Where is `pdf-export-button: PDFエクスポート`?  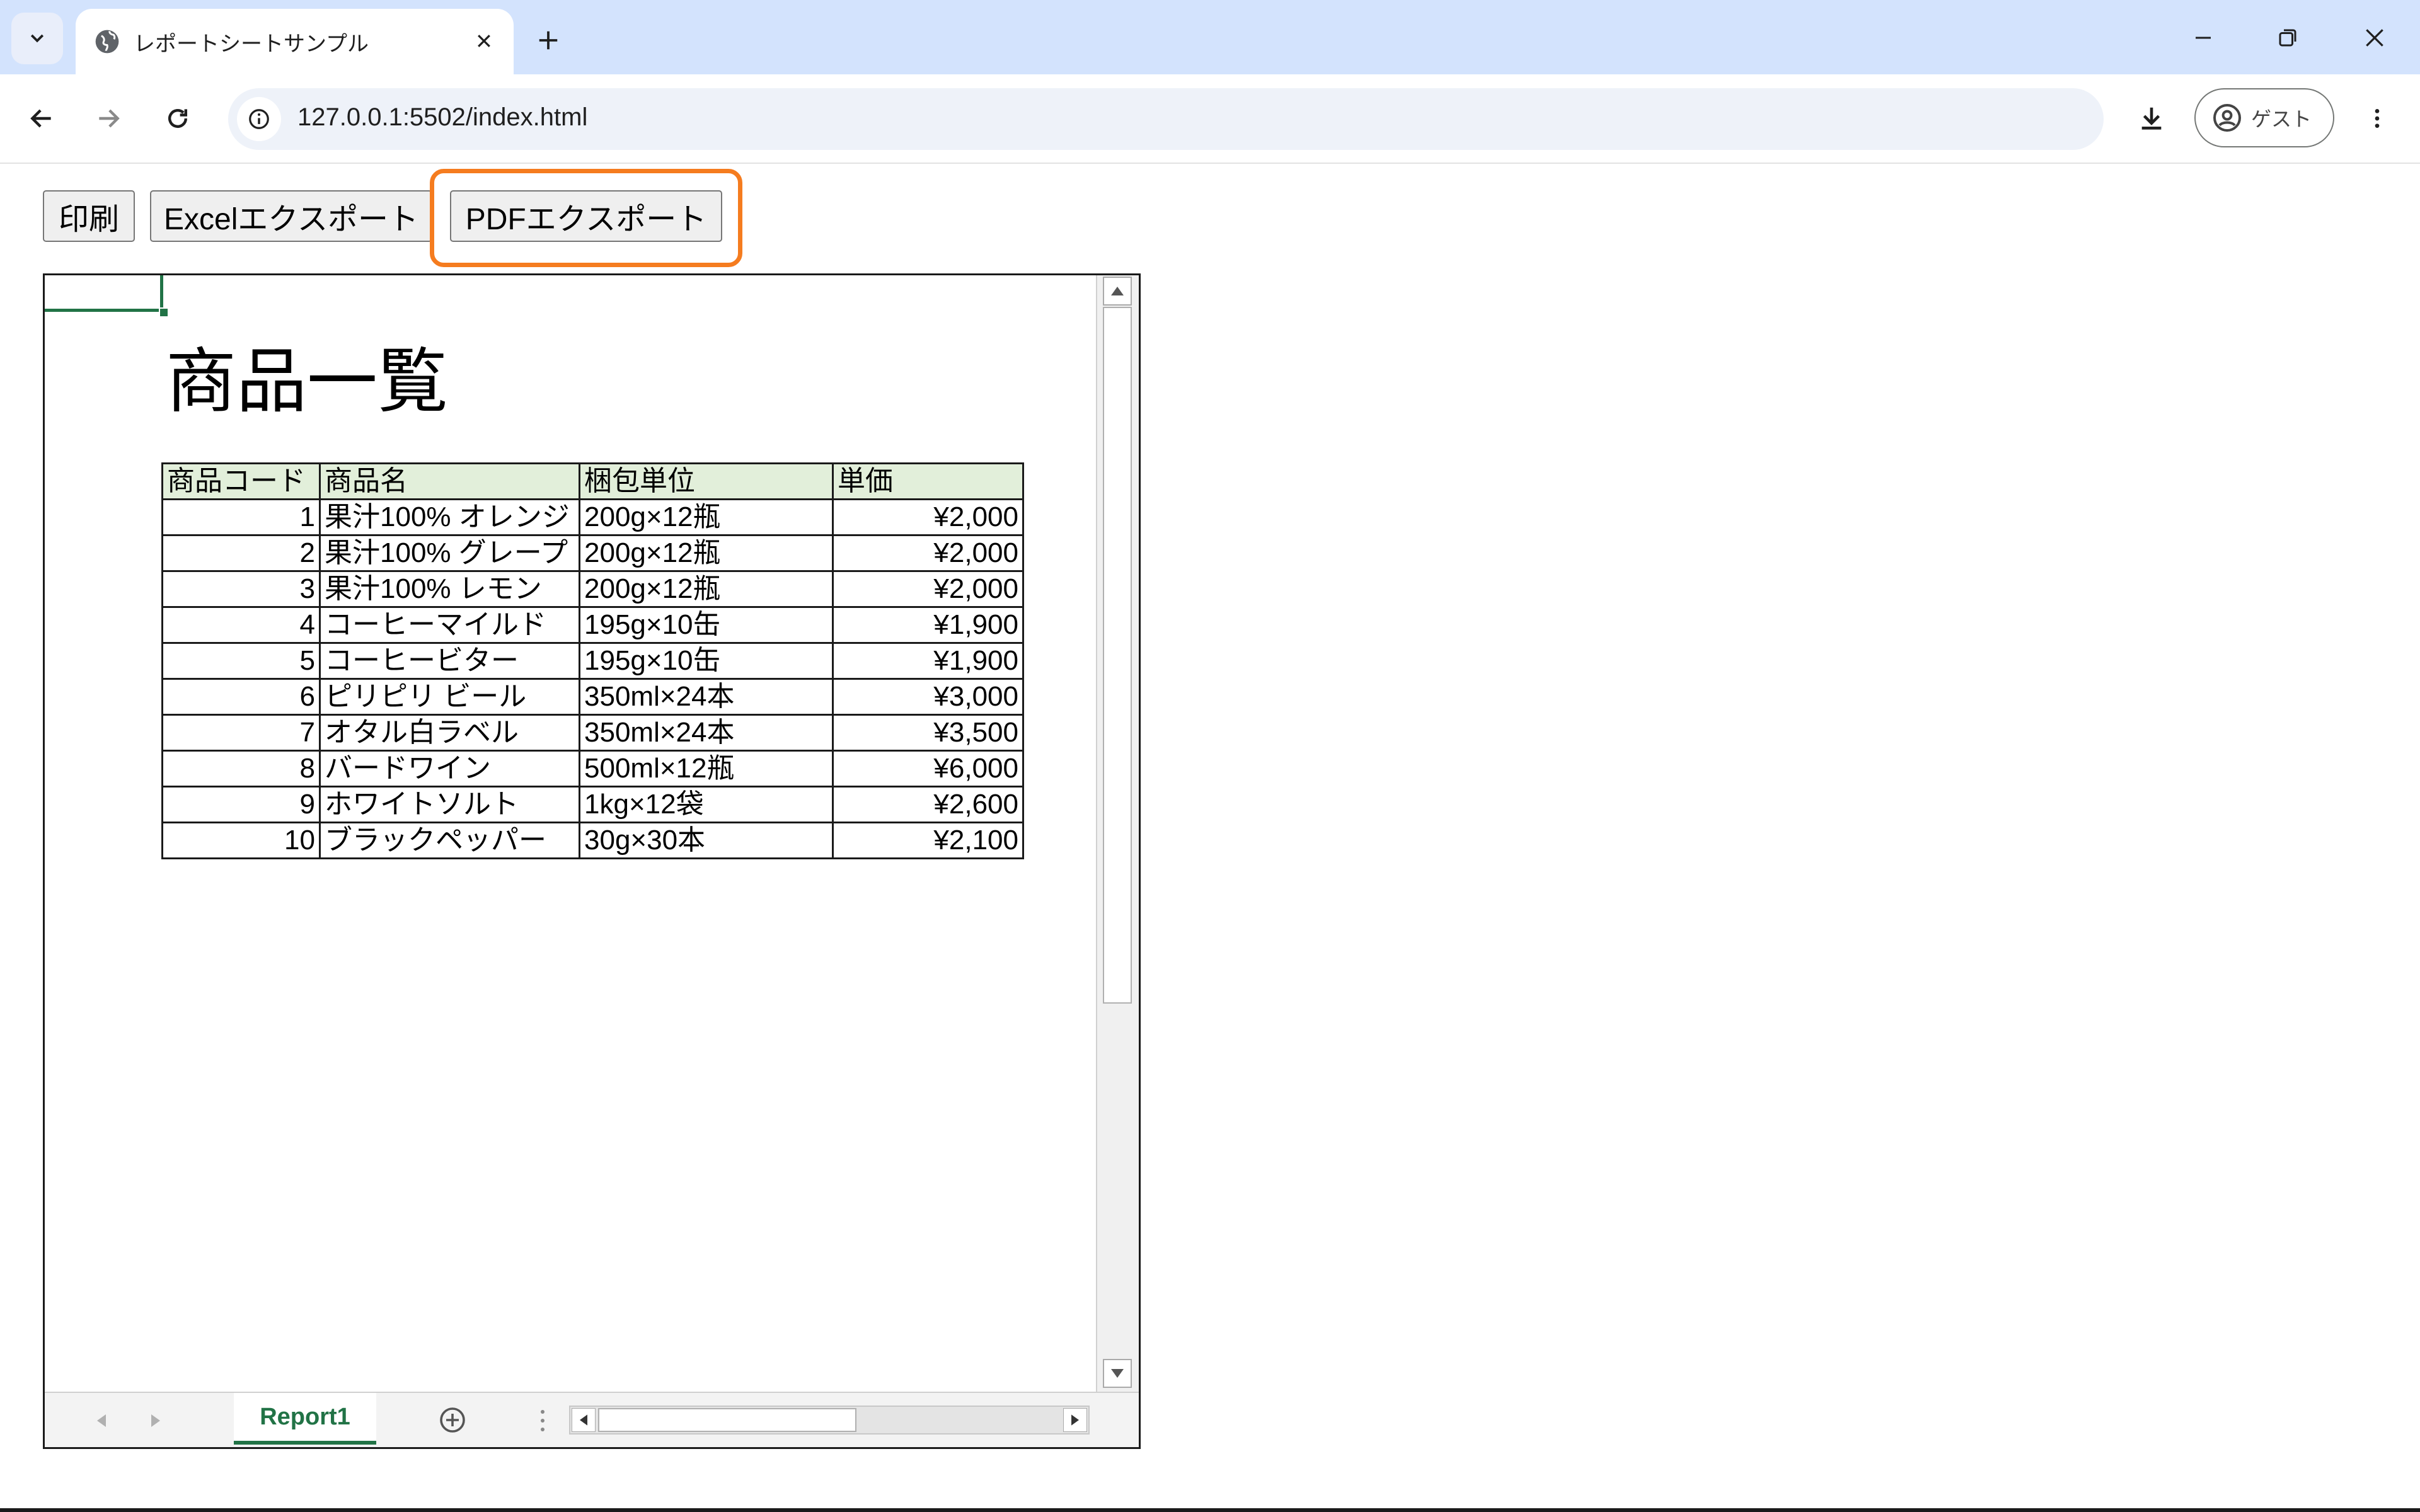
pdf-export-button: PDFエクスポート is located at coordinates (586, 216).